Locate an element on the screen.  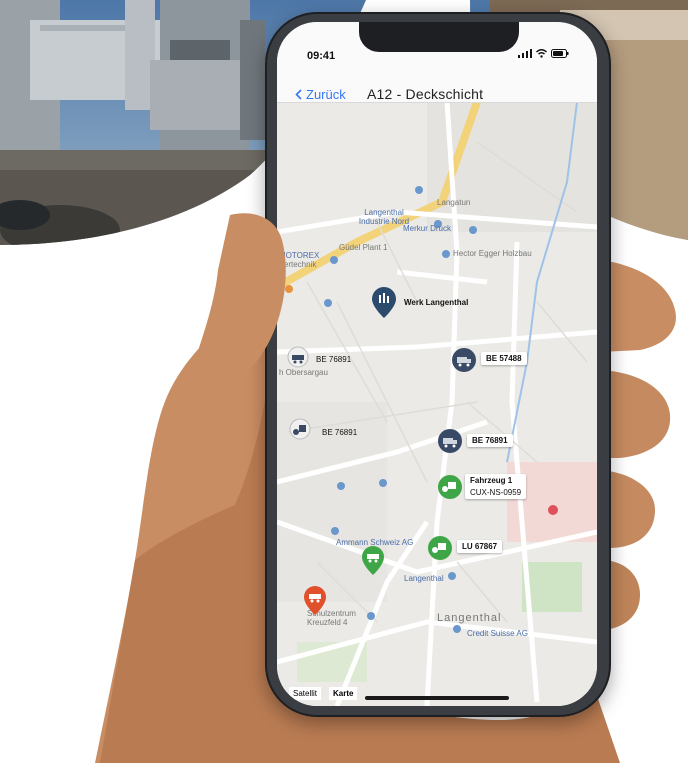
phone-notch is located at coordinates (439, 37).